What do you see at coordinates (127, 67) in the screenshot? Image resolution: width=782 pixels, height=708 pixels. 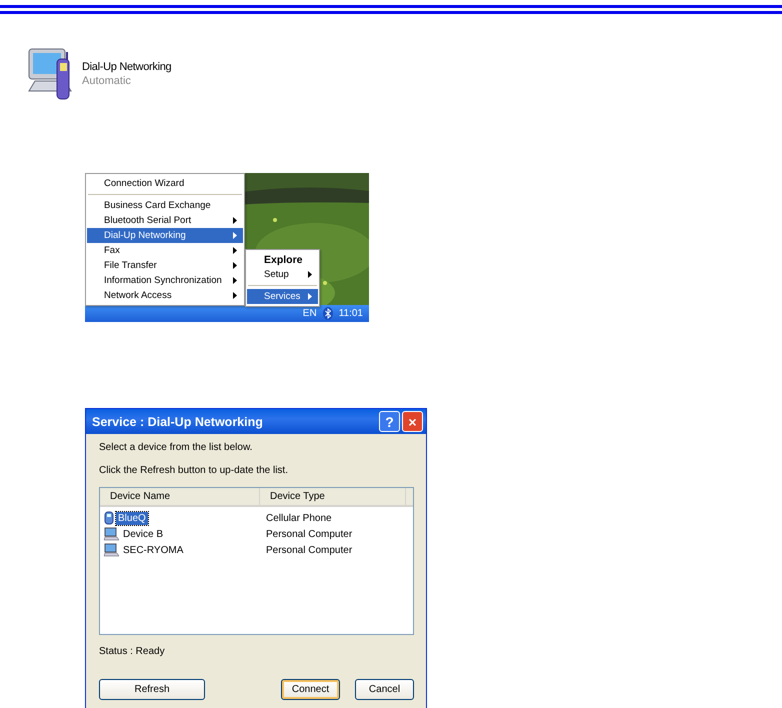 I see `service-name: Dial-Up Networking` at bounding box center [127, 67].